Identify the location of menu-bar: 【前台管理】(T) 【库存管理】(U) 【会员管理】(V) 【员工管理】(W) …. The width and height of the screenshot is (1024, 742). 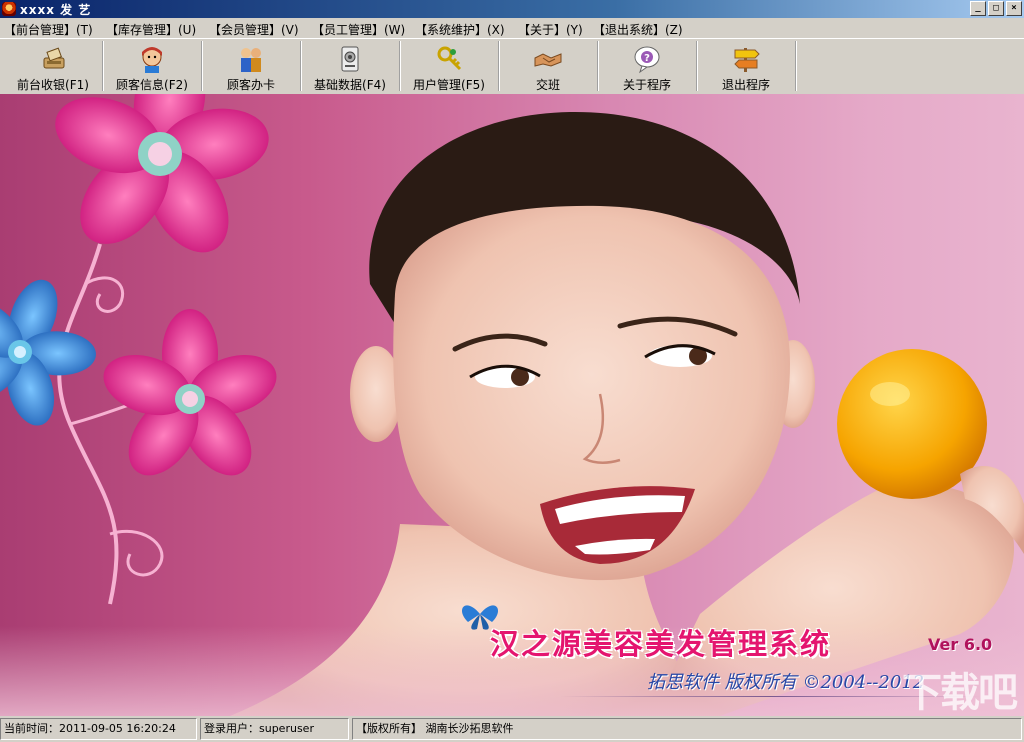
(512, 28).